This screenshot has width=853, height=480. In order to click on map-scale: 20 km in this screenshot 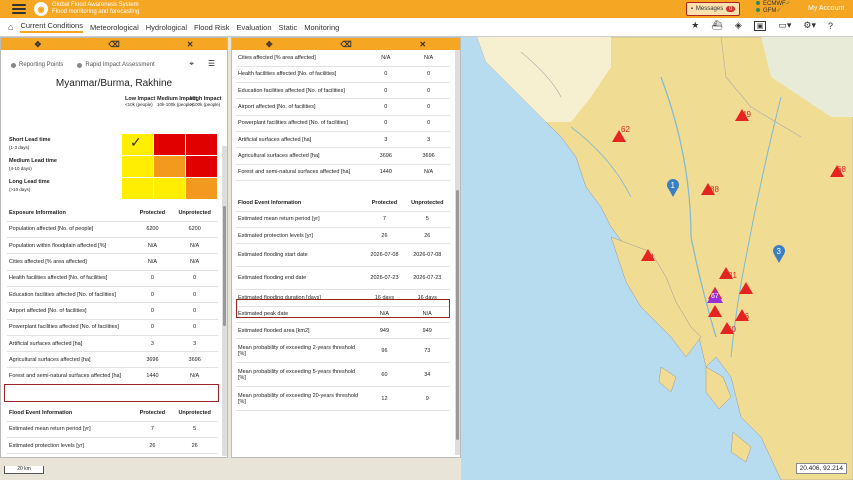, I will do `click(24, 470)`.